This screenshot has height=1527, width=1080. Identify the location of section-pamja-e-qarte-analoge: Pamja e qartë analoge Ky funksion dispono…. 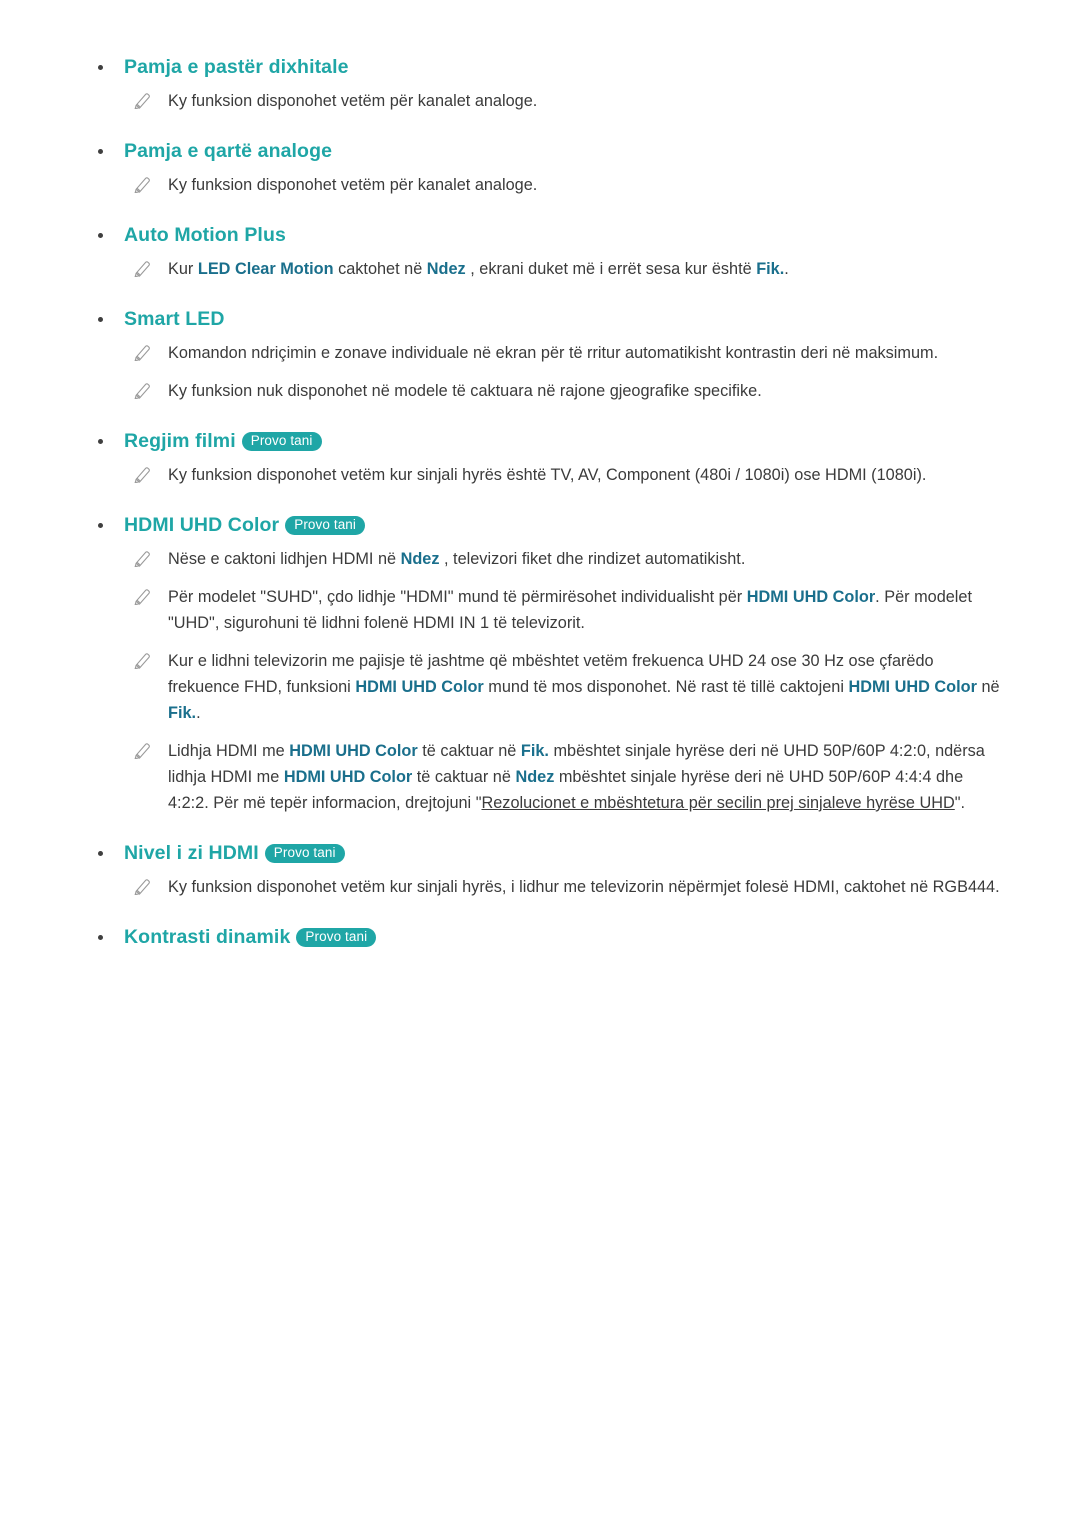
(547, 167).